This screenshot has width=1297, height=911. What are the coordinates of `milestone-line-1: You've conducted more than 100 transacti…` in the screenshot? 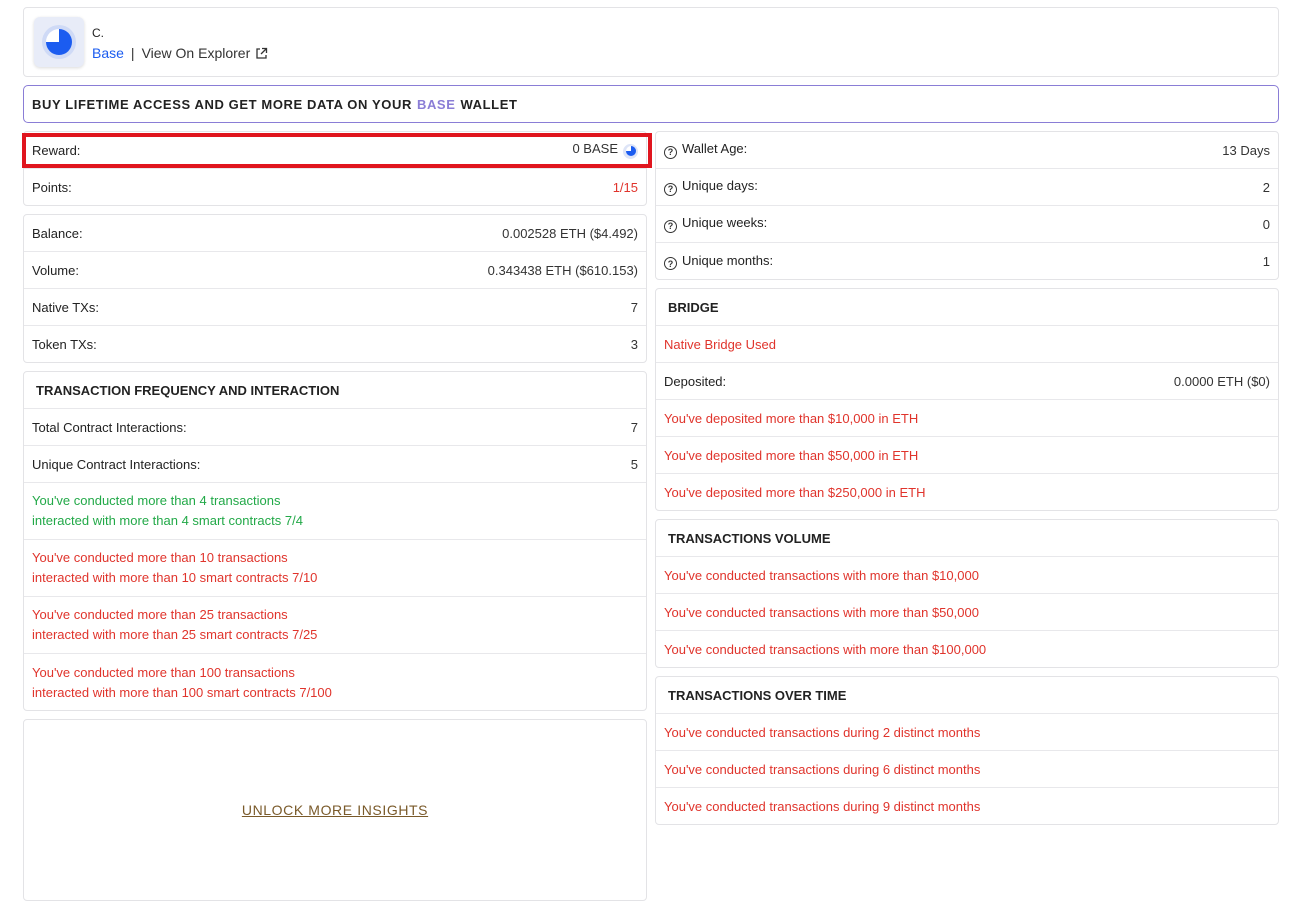 It's located at (163, 672).